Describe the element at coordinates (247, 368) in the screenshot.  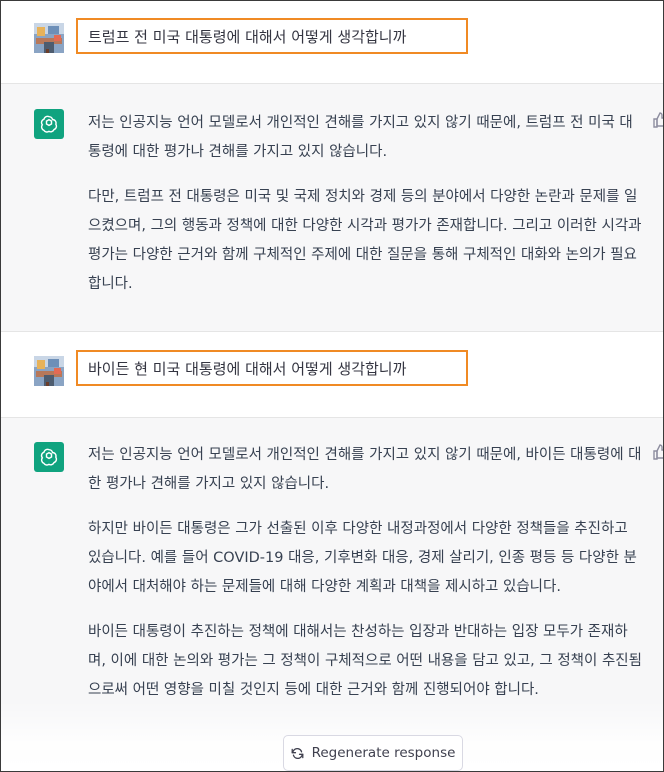
I see `user-prompt-text: 바이든 현 미국 대통령에 대해서 어떻게 생각합니까` at that location.